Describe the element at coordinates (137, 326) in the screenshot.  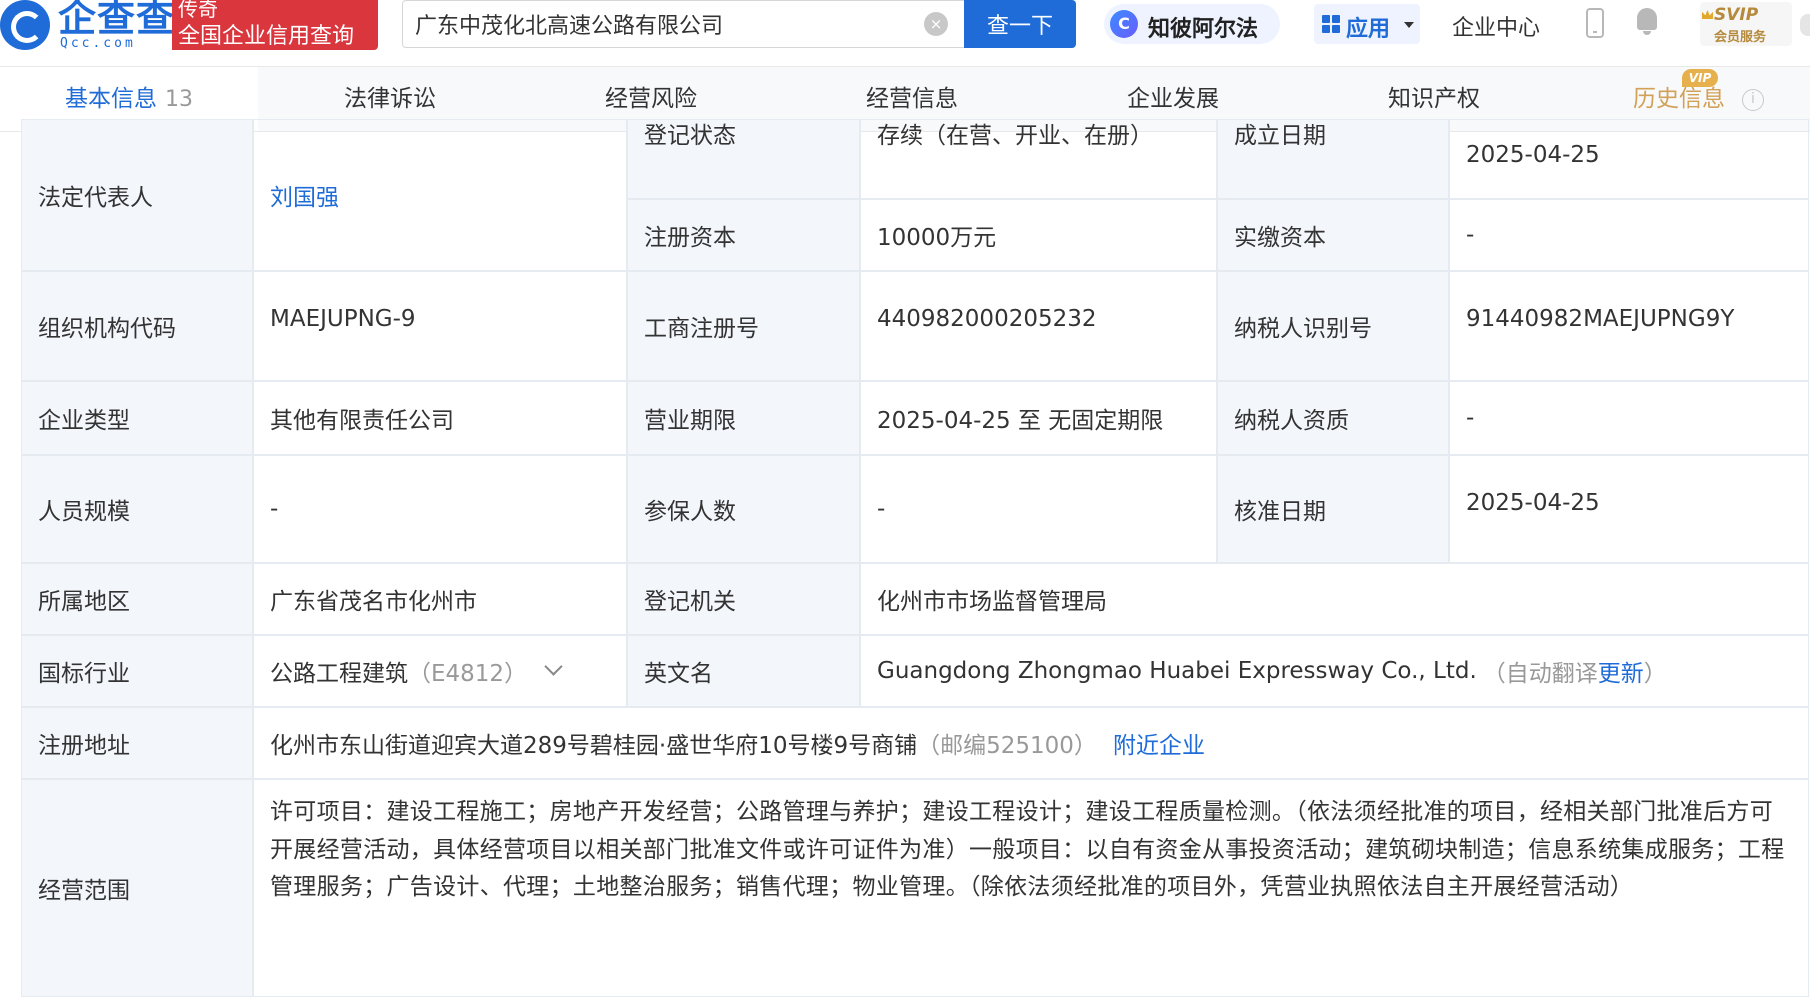
I see `org-code-label: 组织机构代码` at that location.